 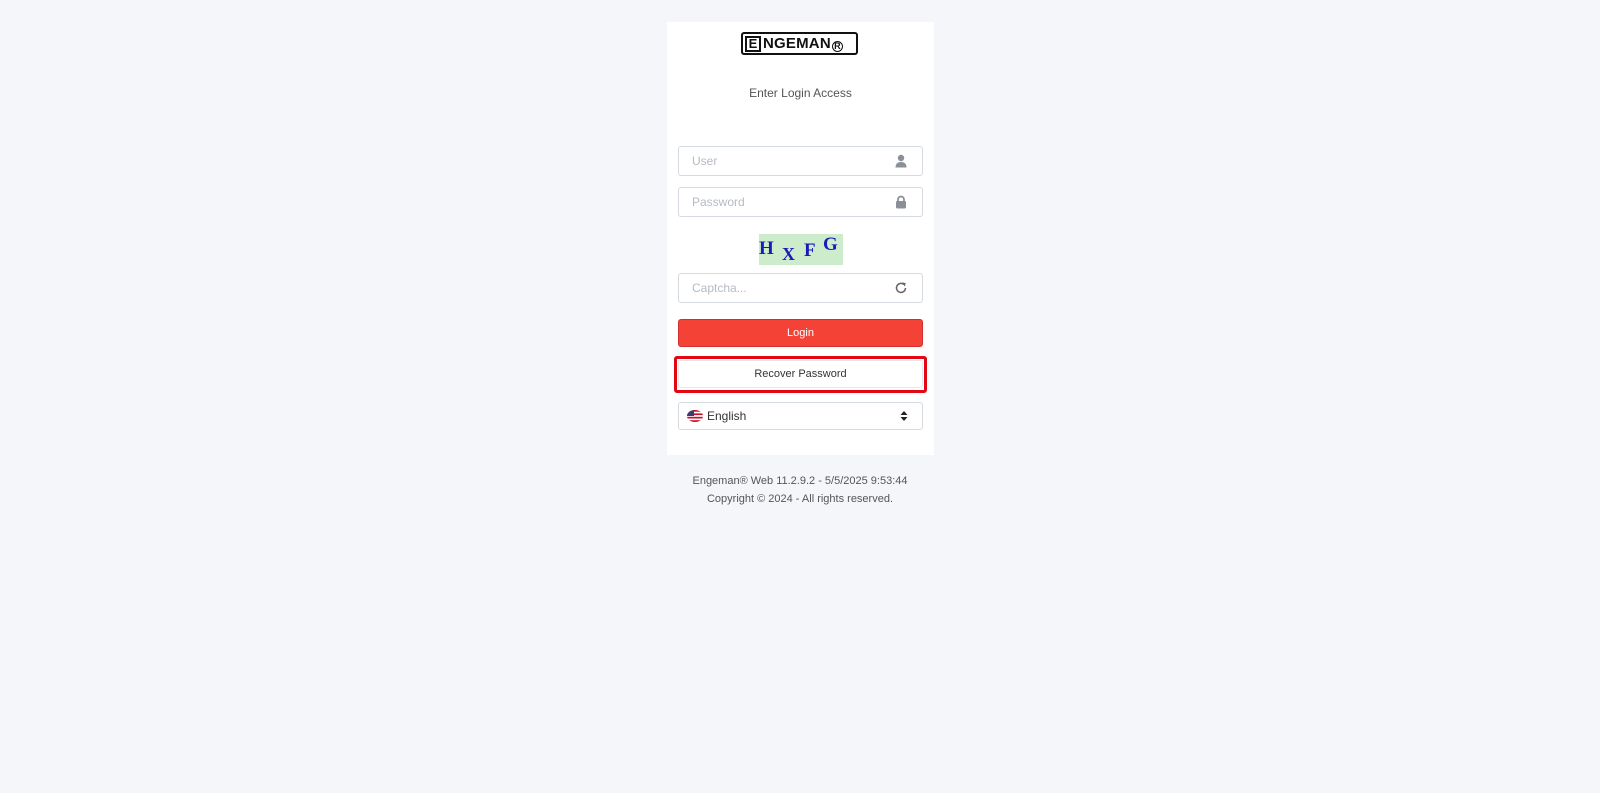 What do you see at coordinates (800, 333) in the screenshot?
I see `login-button: Login` at bounding box center [800, 333].